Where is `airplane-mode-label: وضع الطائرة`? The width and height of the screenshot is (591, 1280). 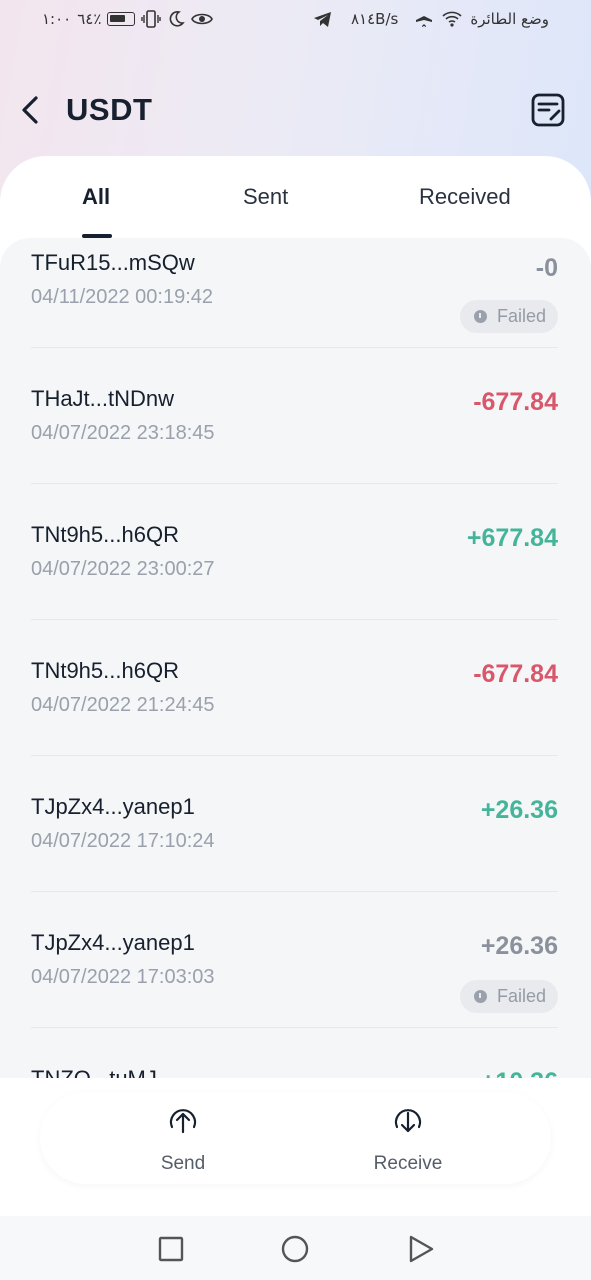
airplane-mode-label: وضع الطائرة is located at coordinates (509, 19).